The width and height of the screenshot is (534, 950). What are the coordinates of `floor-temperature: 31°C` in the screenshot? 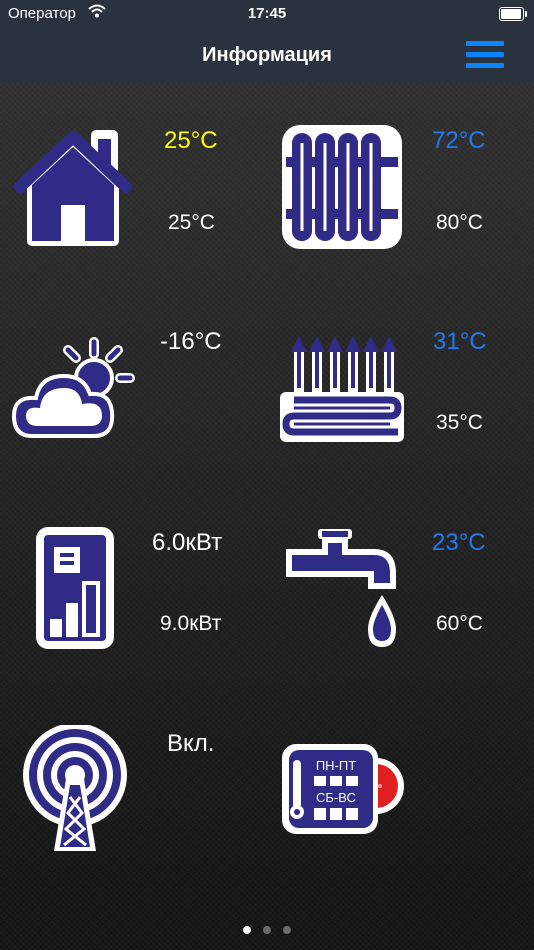 It's located at (460, 341).